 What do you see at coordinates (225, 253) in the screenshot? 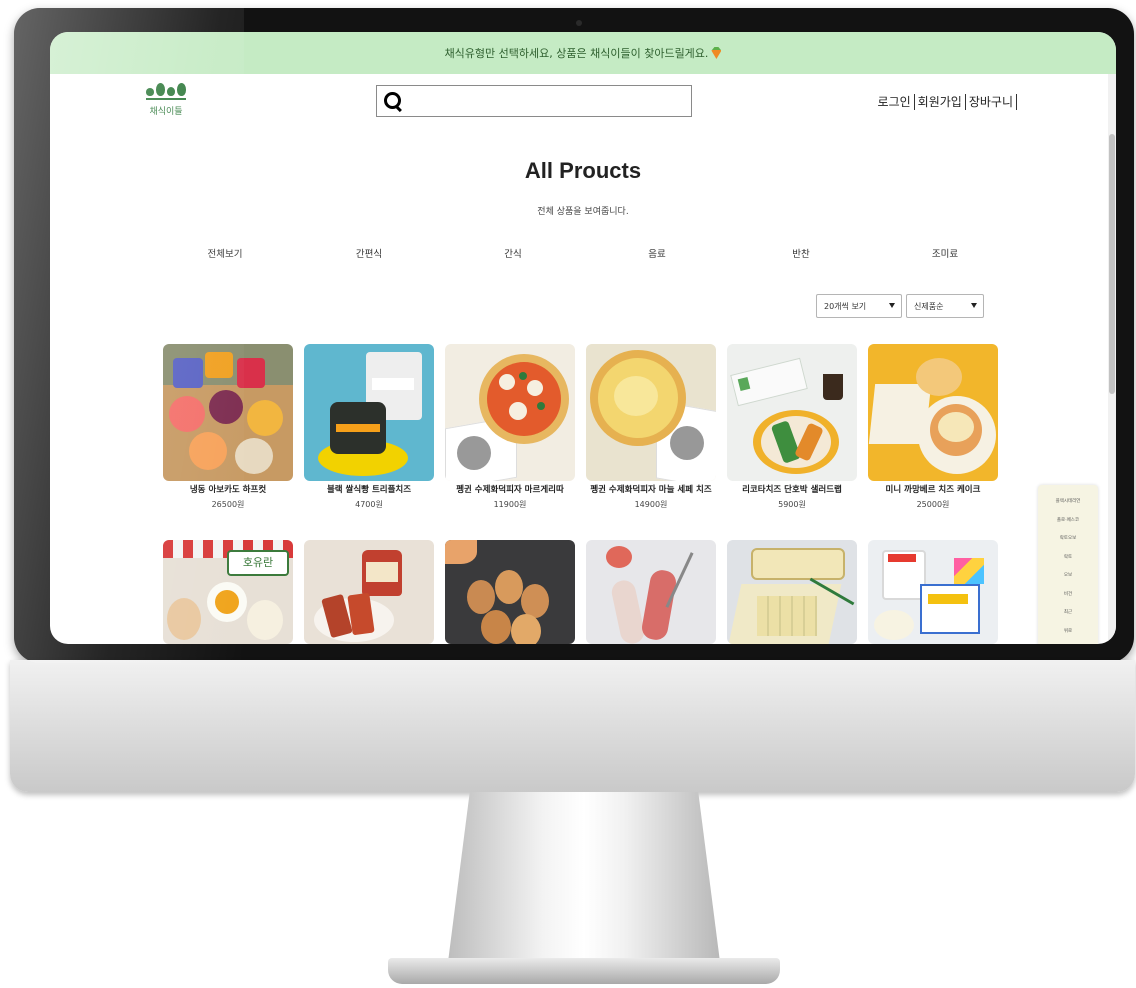
I see `category-all: 전체보기` at bounding box center [225, 253].